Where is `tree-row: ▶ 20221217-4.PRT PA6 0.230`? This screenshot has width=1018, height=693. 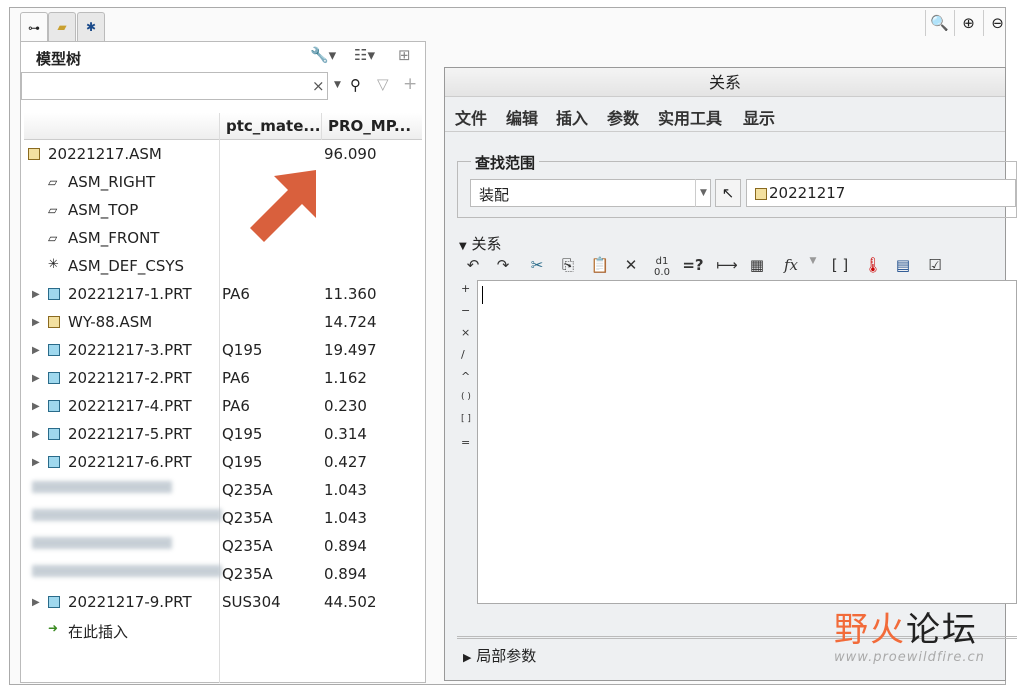
tree-row: ▶ 20221217-4.PRT PA6 0.230 is located at coordinates (223, 406).